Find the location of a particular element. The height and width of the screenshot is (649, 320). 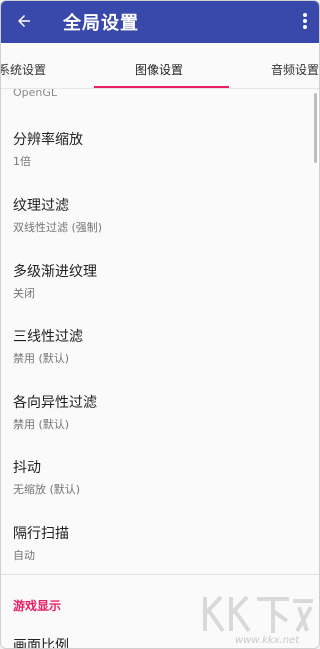

more-vert-icon is located at coordinates (305, 21).